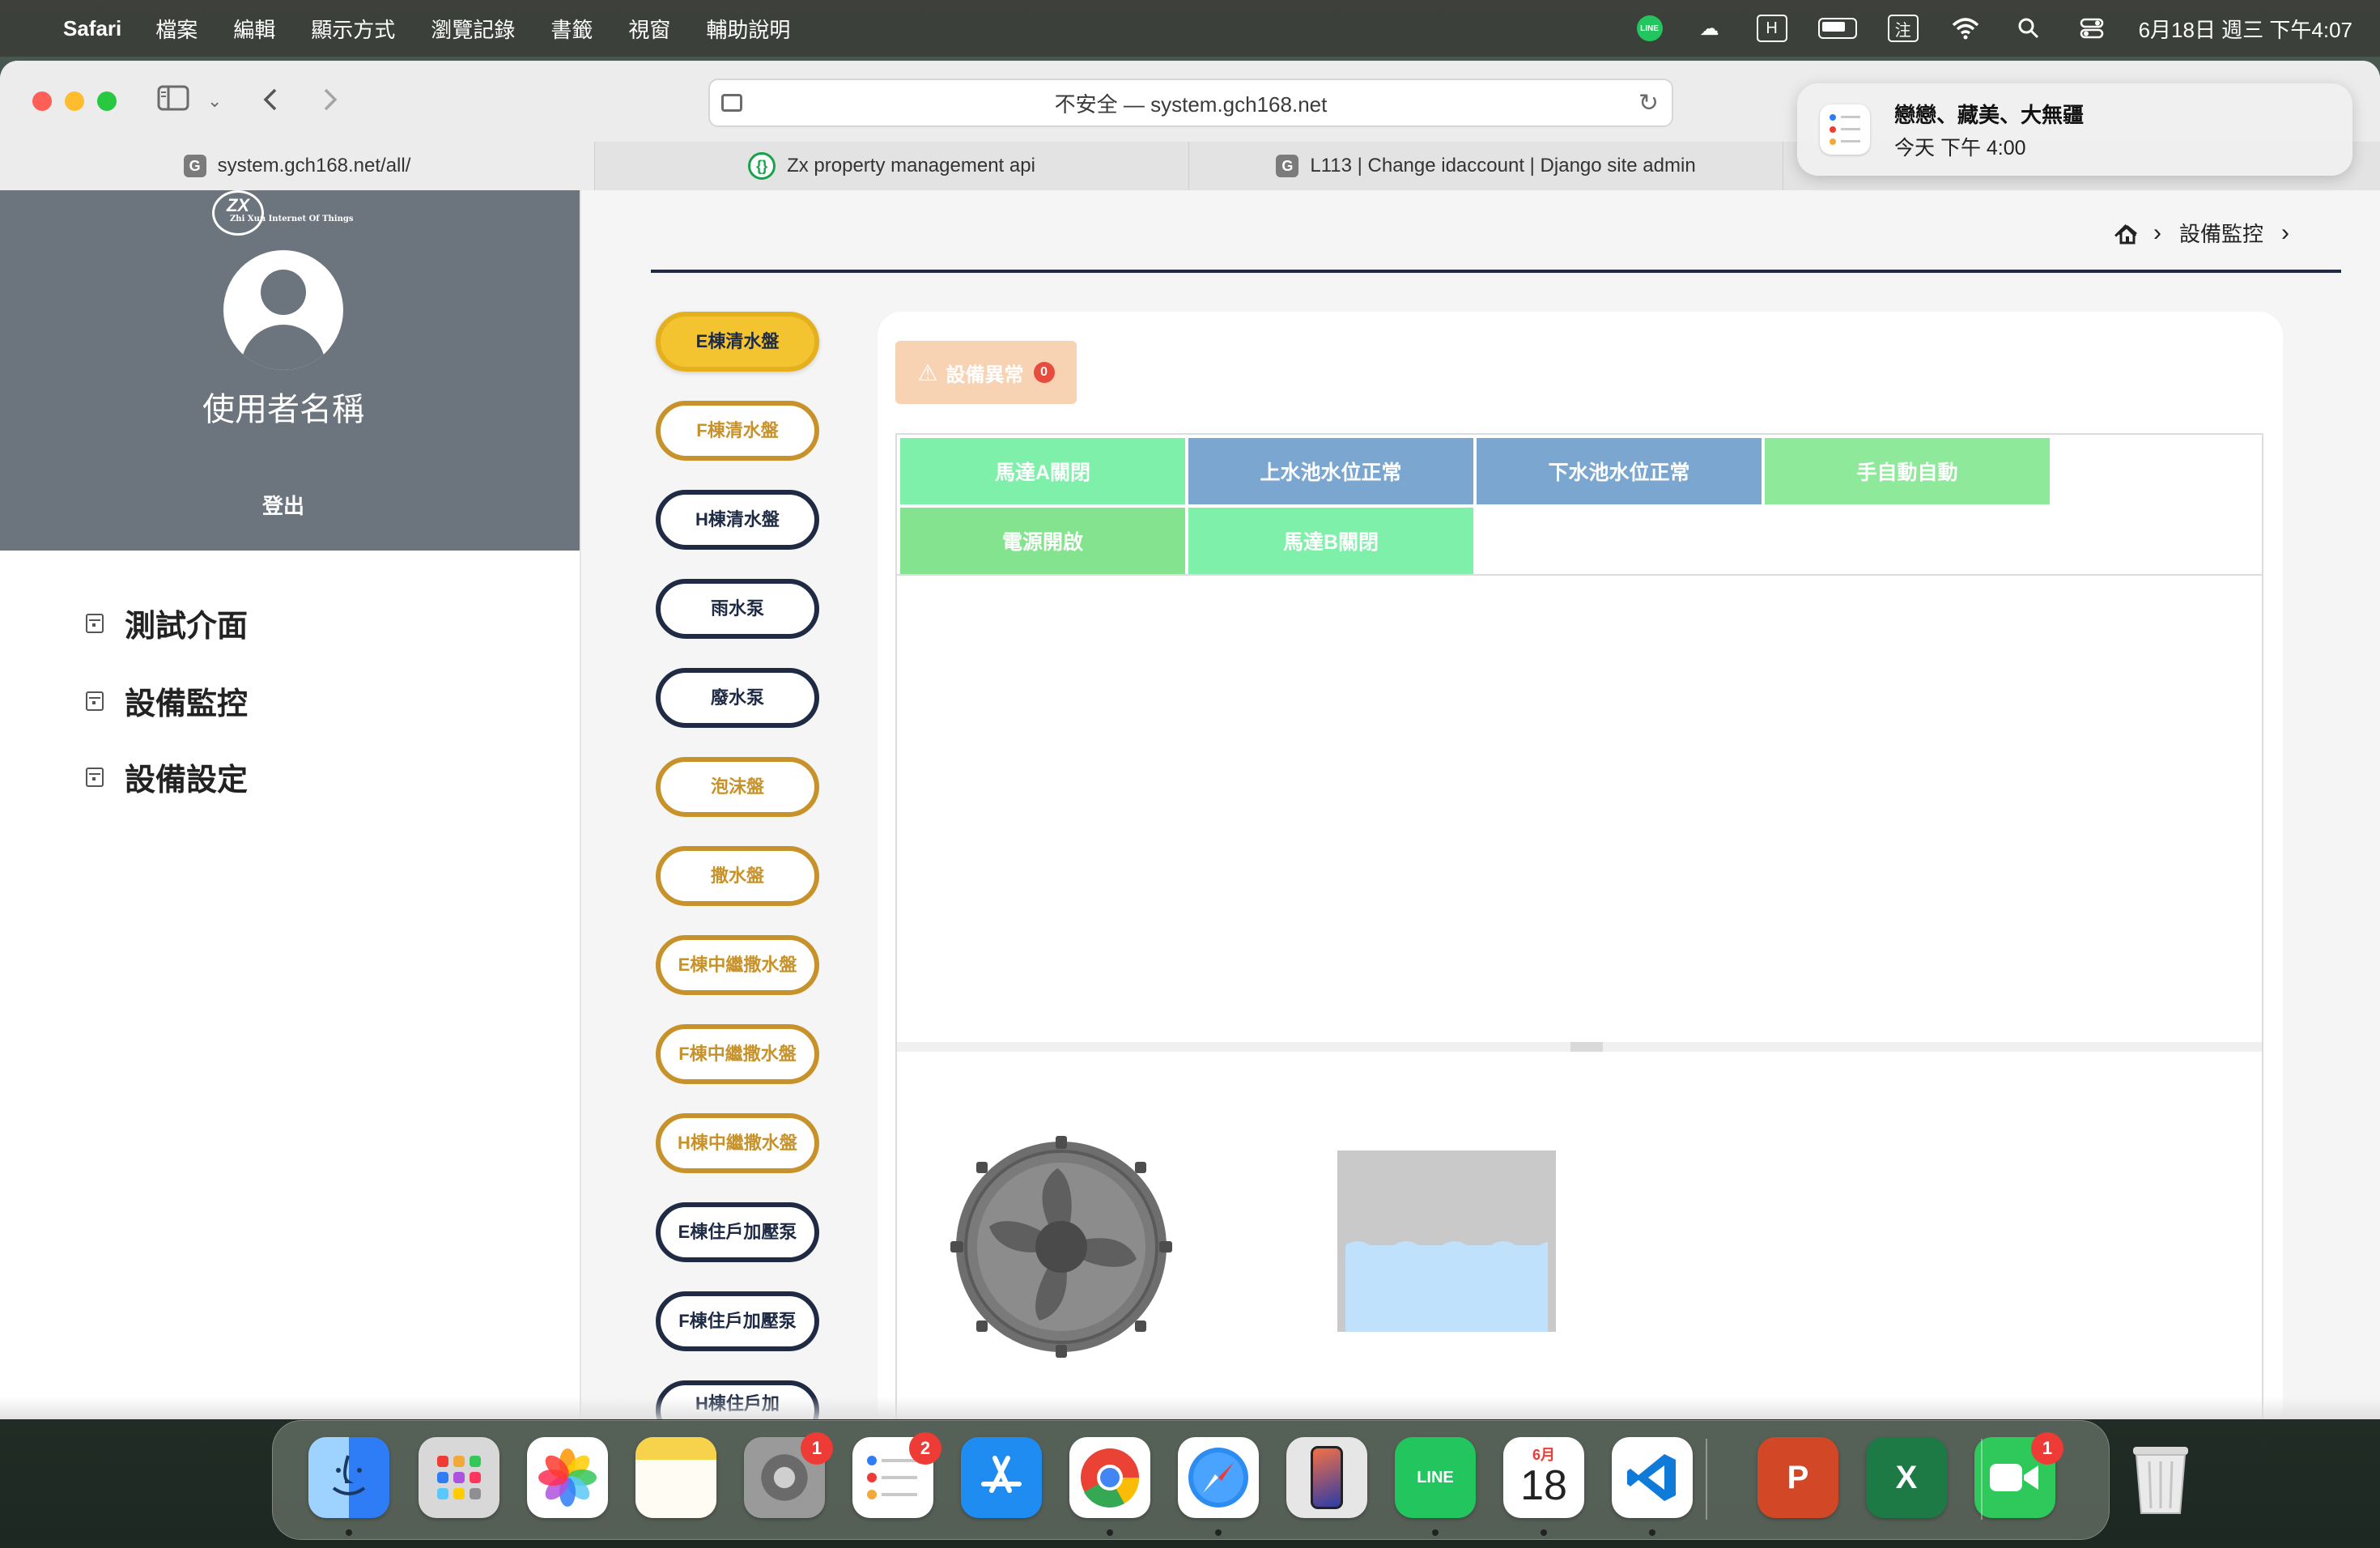  Describe the element at coordinates (891, 166) in the screenshot. I see `tab-zx-api: {} Zx property management api` at that location.